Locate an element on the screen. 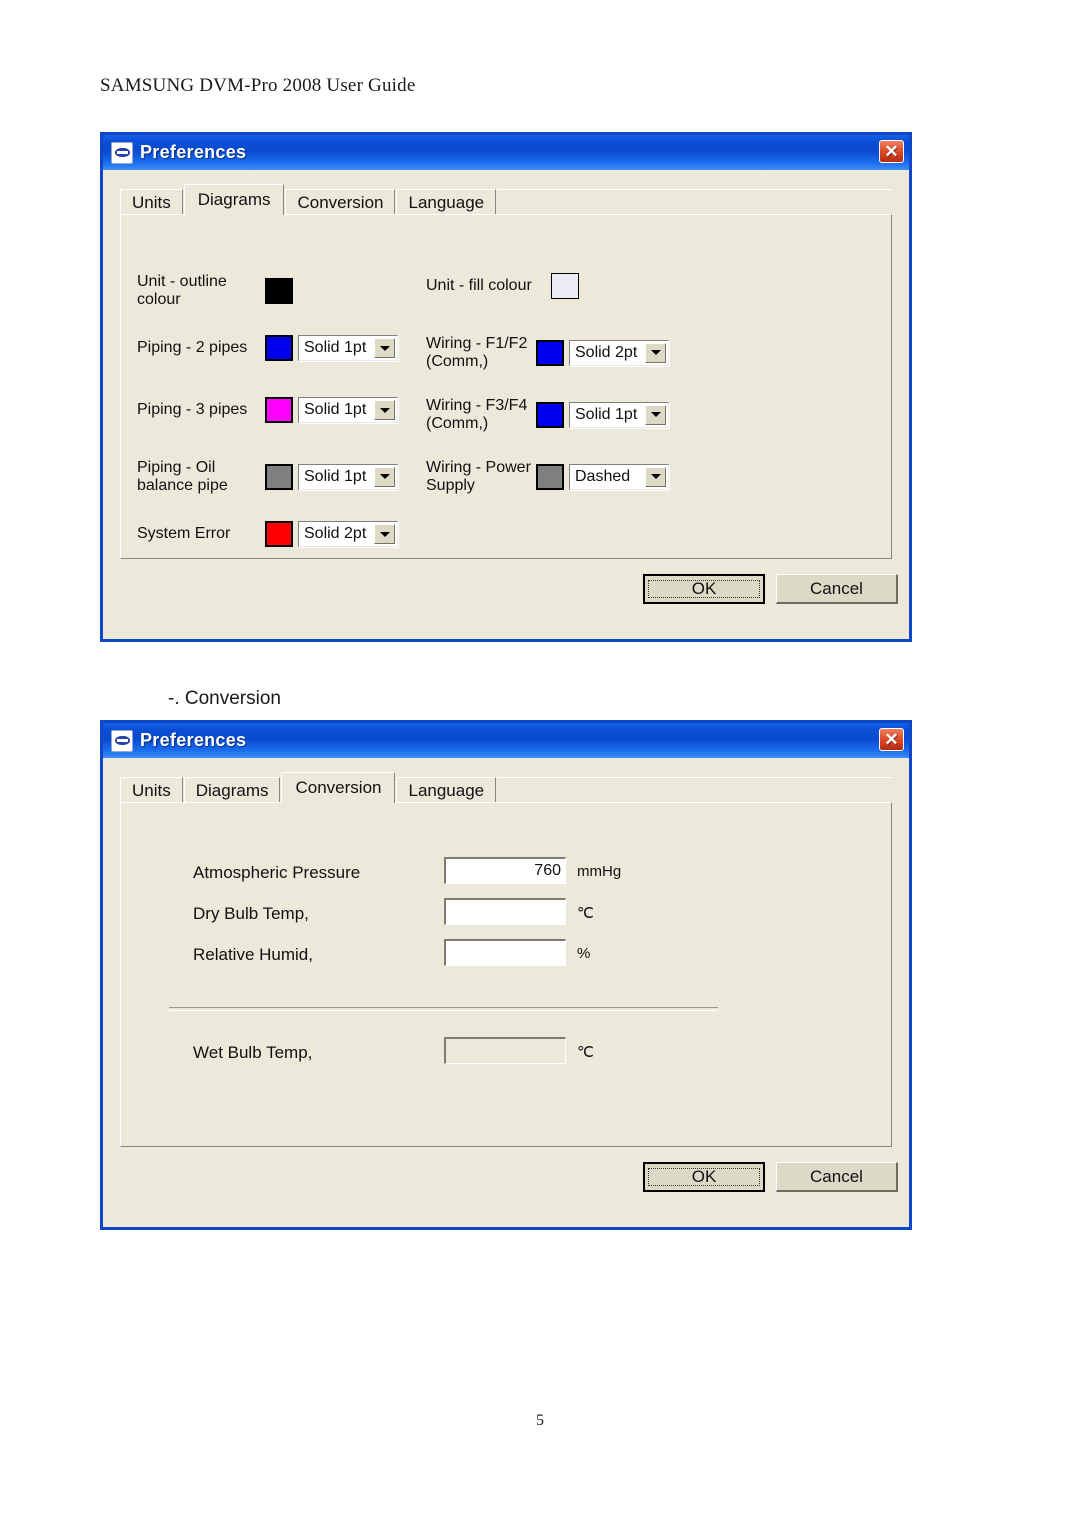 The image size is (1080, 1528). wiring-f1f2-style-select: Solid 2pt is located at coordinates (619, 352).